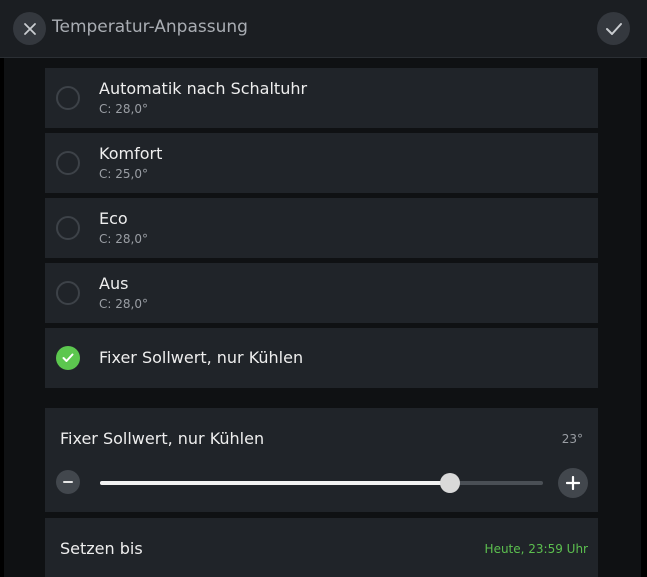  I want to click on radio-button-checked, so click(68, 358).